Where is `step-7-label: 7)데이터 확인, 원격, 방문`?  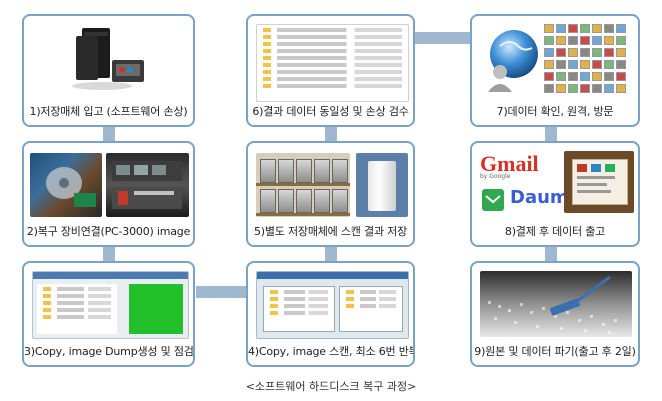
step-7-label: 7)데이터 확인, 원격, 방문 is located at coordinates (555, 111).